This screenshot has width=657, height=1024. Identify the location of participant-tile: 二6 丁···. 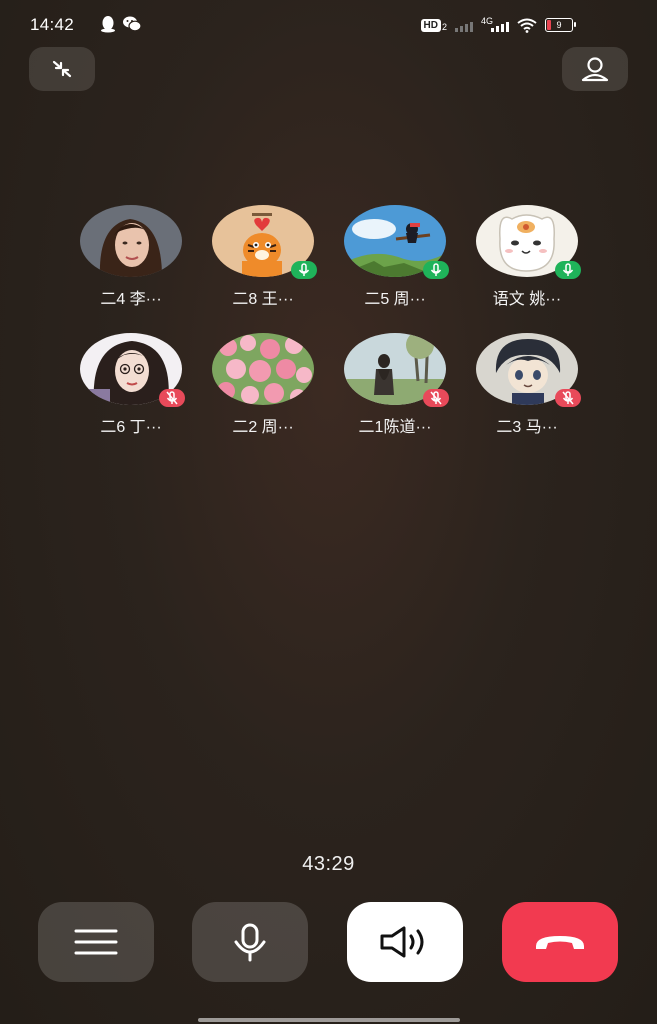
(131, 385).